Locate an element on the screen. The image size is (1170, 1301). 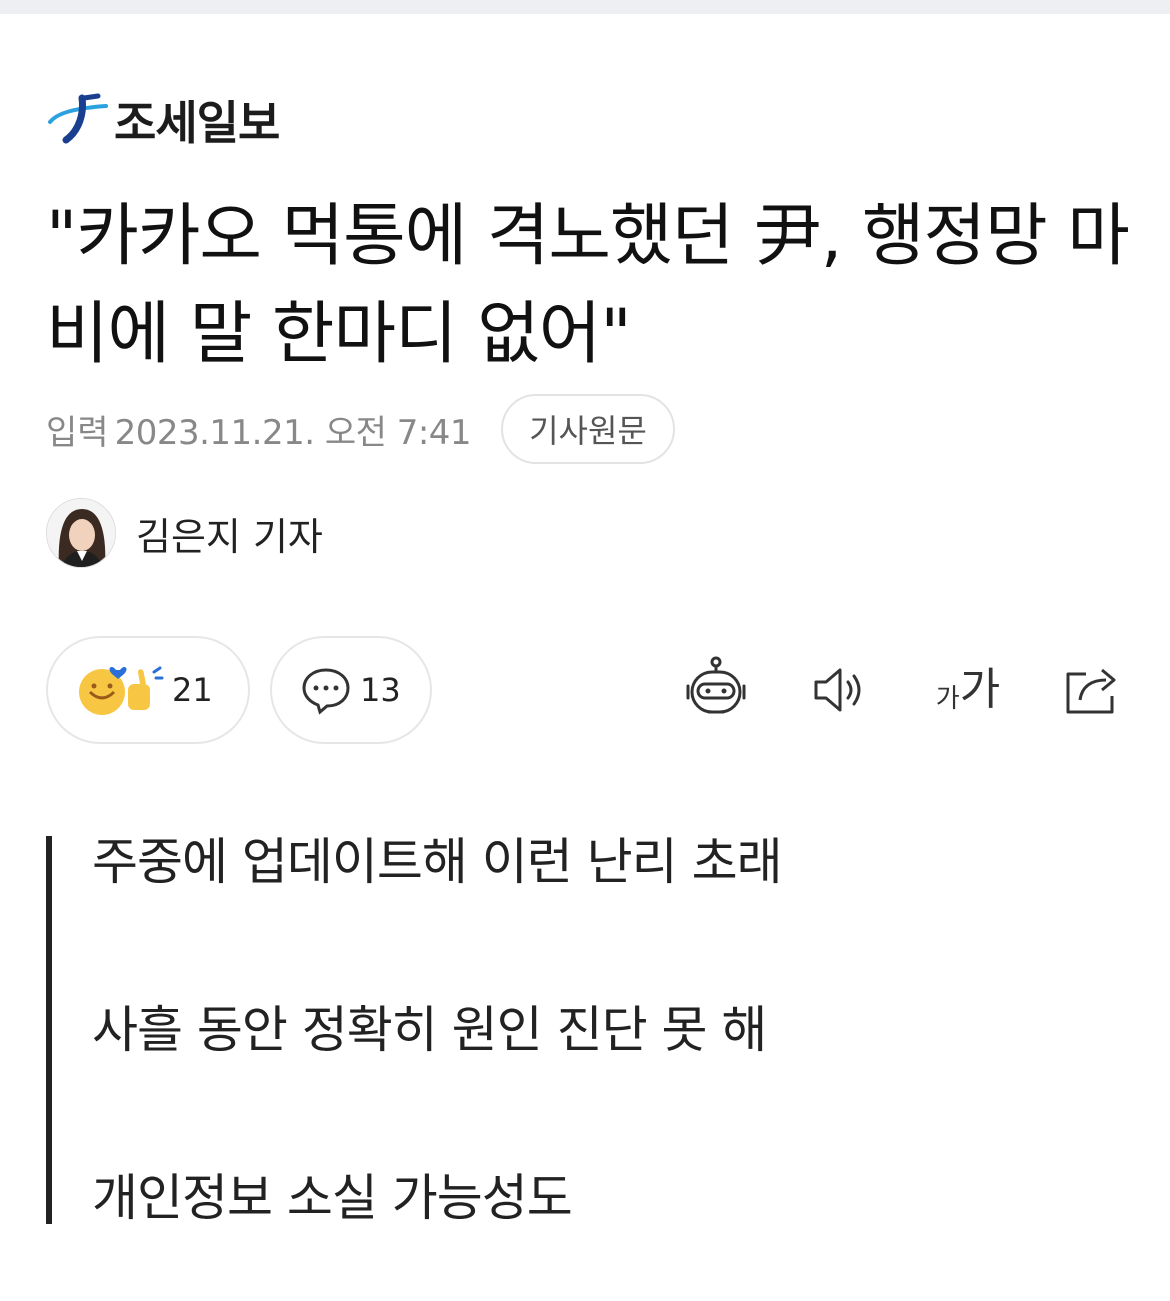
summary-bot-button is located at coordinates (716, 690).